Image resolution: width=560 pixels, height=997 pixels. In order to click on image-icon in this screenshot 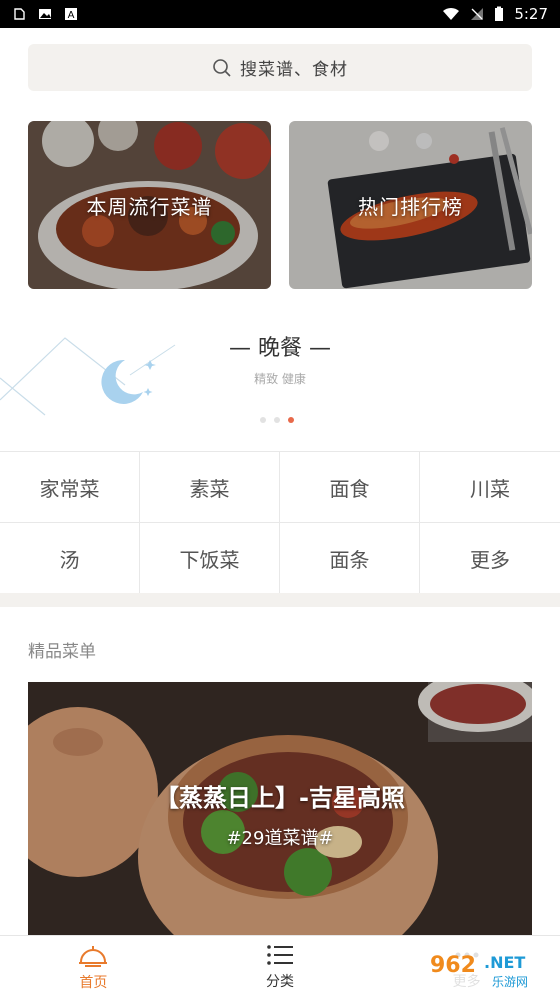, I will do `click(45, 14)`.